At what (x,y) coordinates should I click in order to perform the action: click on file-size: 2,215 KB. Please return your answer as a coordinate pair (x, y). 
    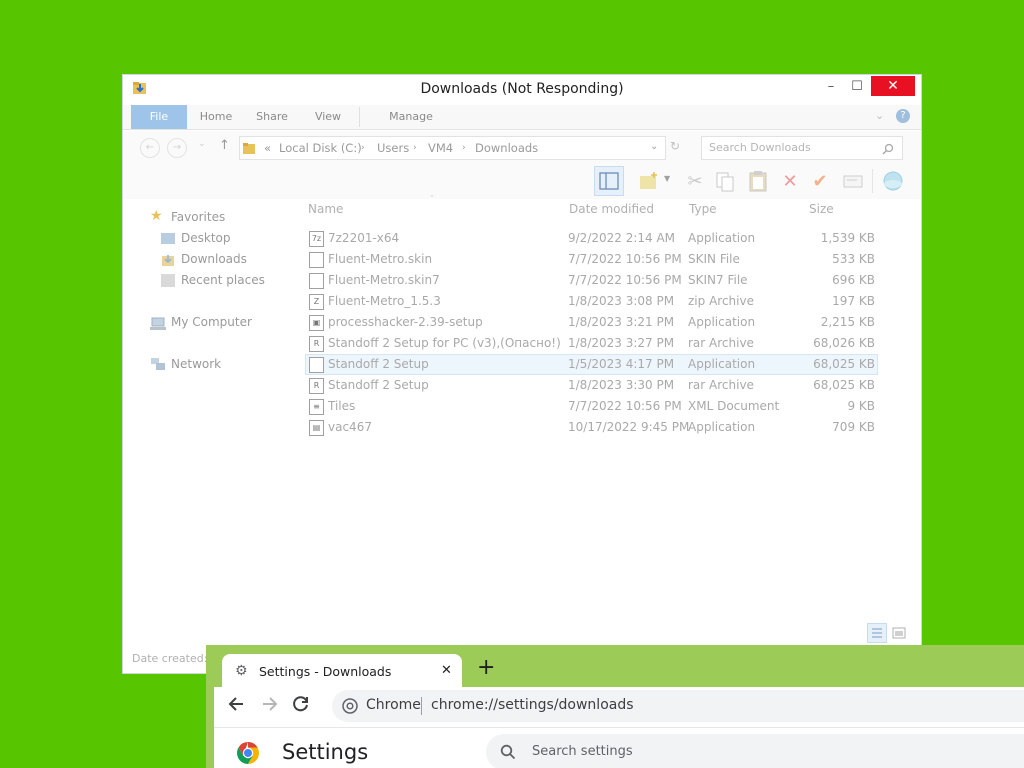
    Looking at the image, I should click on (847, 322).